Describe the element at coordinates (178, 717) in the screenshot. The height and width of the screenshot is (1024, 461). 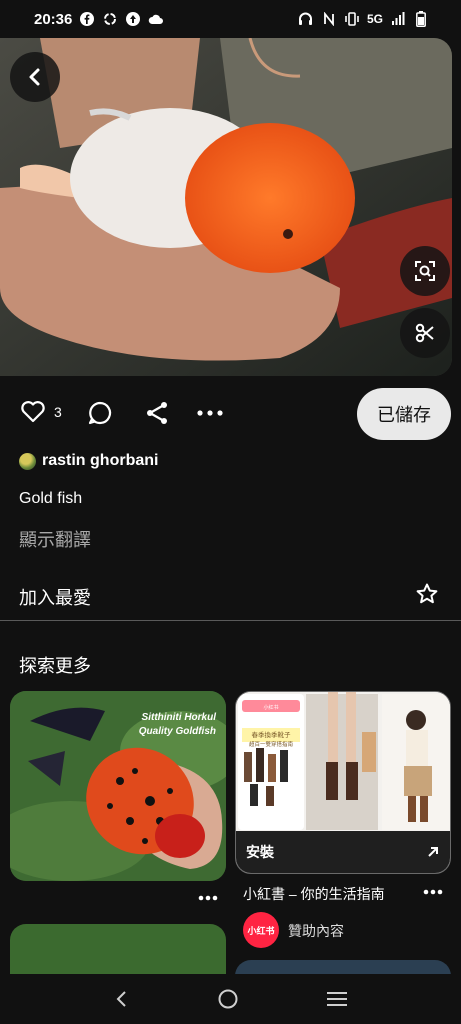
I see `fish-caption-line1: Sitthiniti Horkul` at that location.